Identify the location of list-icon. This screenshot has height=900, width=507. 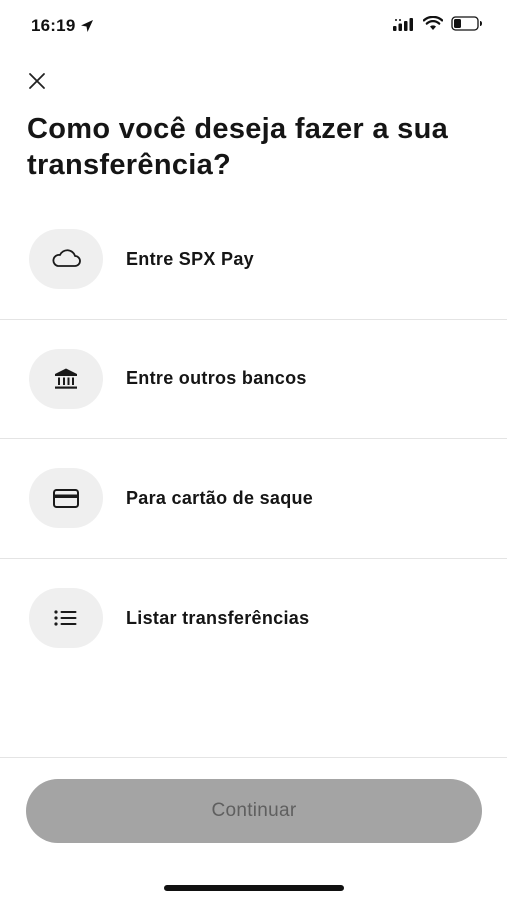
(65, 618).